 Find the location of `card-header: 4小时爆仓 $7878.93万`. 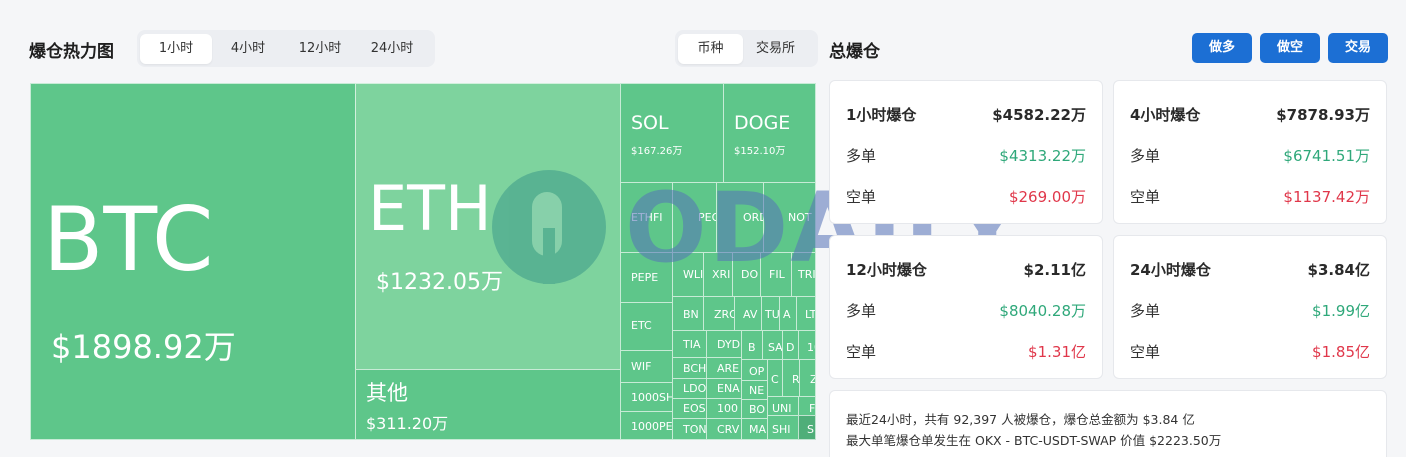

card-header: 4小时爆仓 $7878.93万 is located at coordinates (1250, 114).